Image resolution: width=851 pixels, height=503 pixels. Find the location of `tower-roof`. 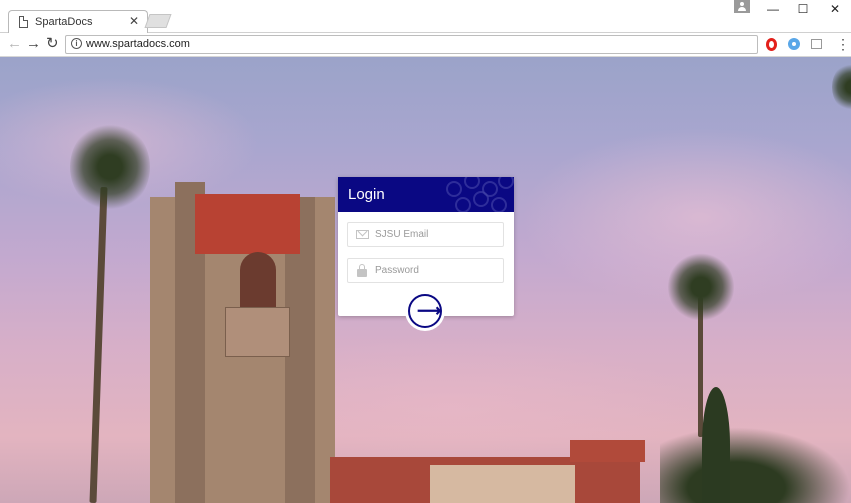

tower-roof is located at coordinates (247, 224).